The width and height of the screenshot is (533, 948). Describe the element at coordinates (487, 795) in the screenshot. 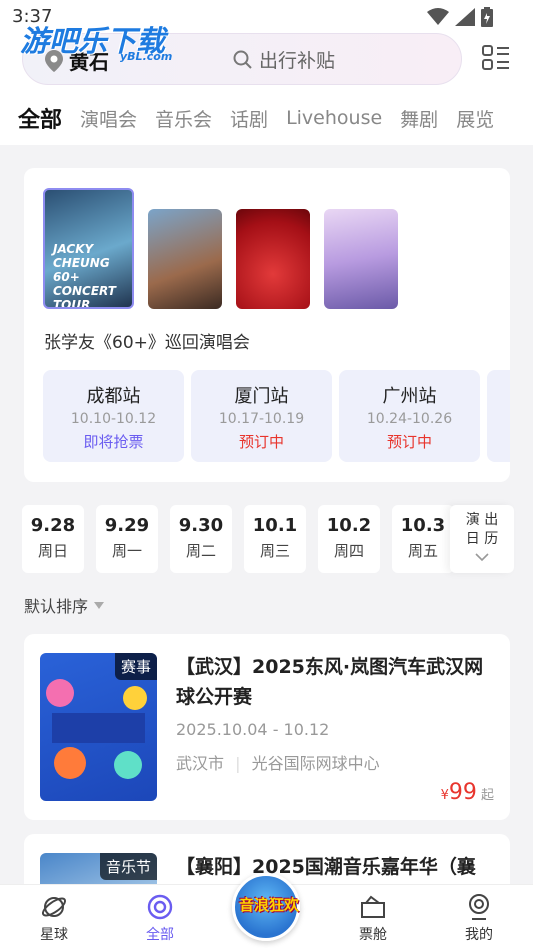

I see `price-suffix: 起` at that location.